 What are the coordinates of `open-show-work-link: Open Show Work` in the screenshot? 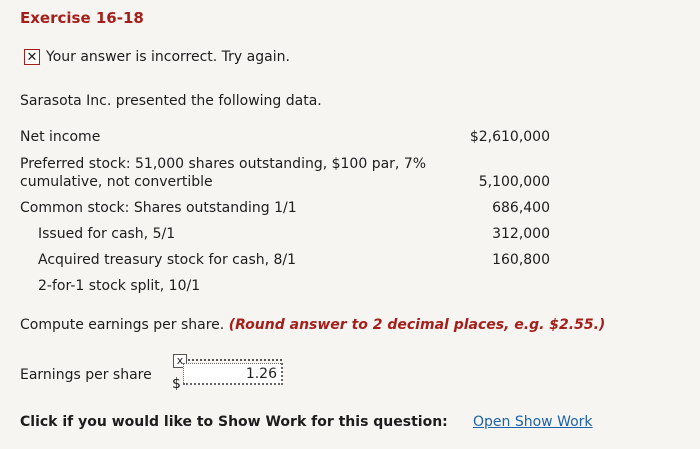 It's located at (533, 422).